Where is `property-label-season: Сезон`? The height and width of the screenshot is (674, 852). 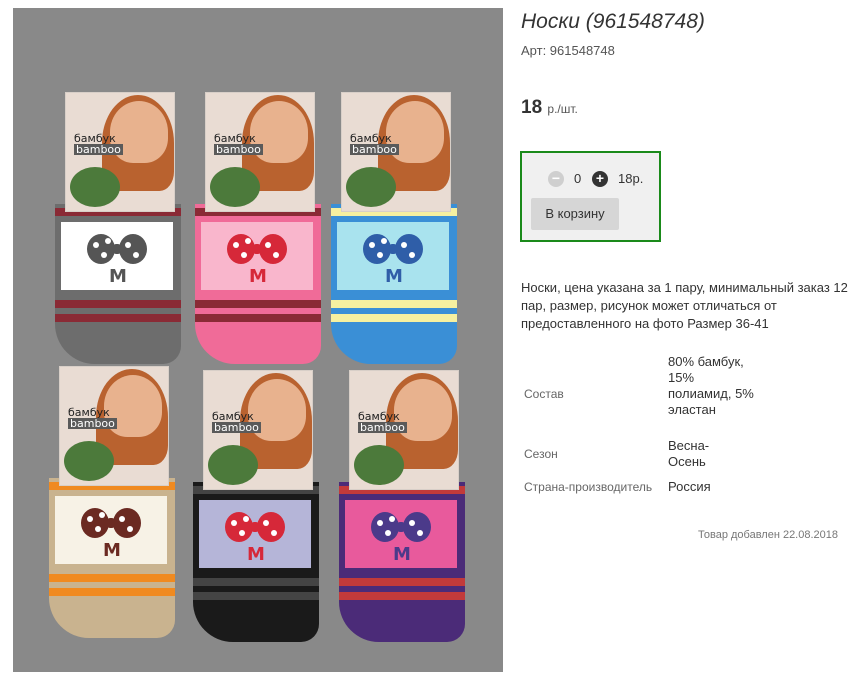
property-label-season: Сезон is located at coordinates (541, 454).